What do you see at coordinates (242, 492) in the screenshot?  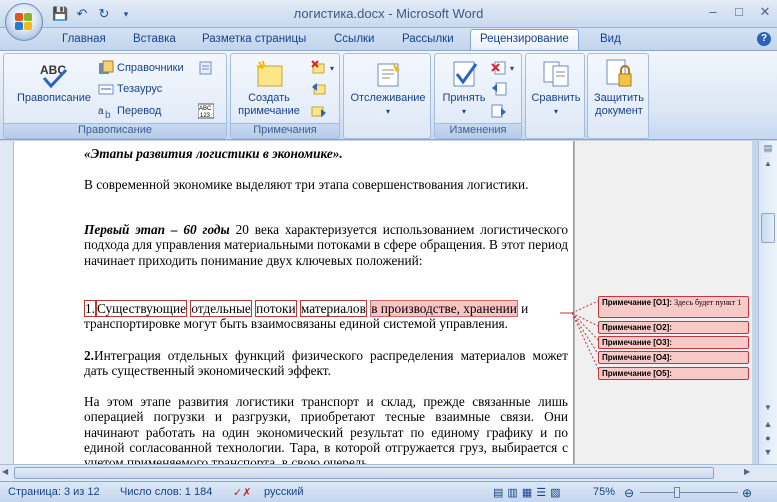 I see `proofing-status-icon: ✓✗` at bounding box center [242, 492].